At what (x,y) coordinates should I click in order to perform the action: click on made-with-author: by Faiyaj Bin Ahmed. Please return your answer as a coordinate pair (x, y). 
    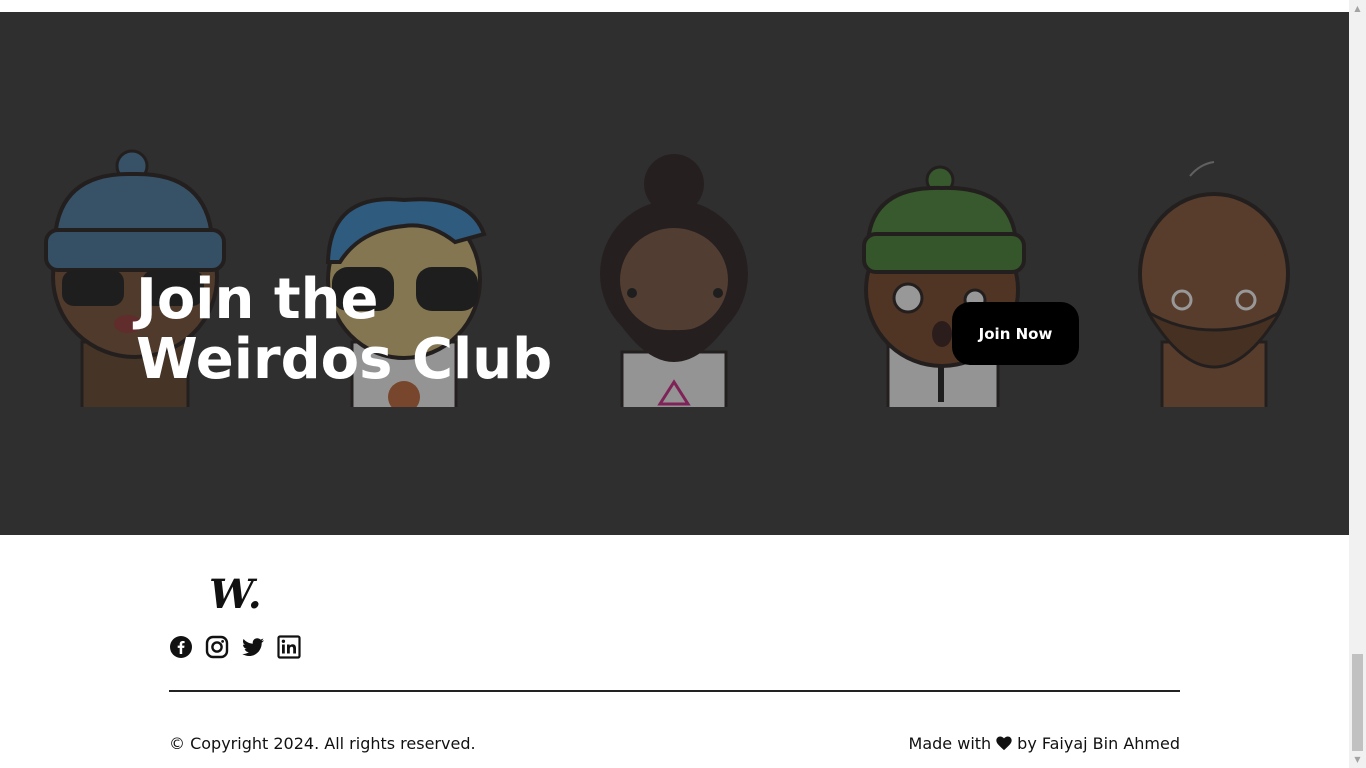
    Looking at the image, I should click on (1098, 743).